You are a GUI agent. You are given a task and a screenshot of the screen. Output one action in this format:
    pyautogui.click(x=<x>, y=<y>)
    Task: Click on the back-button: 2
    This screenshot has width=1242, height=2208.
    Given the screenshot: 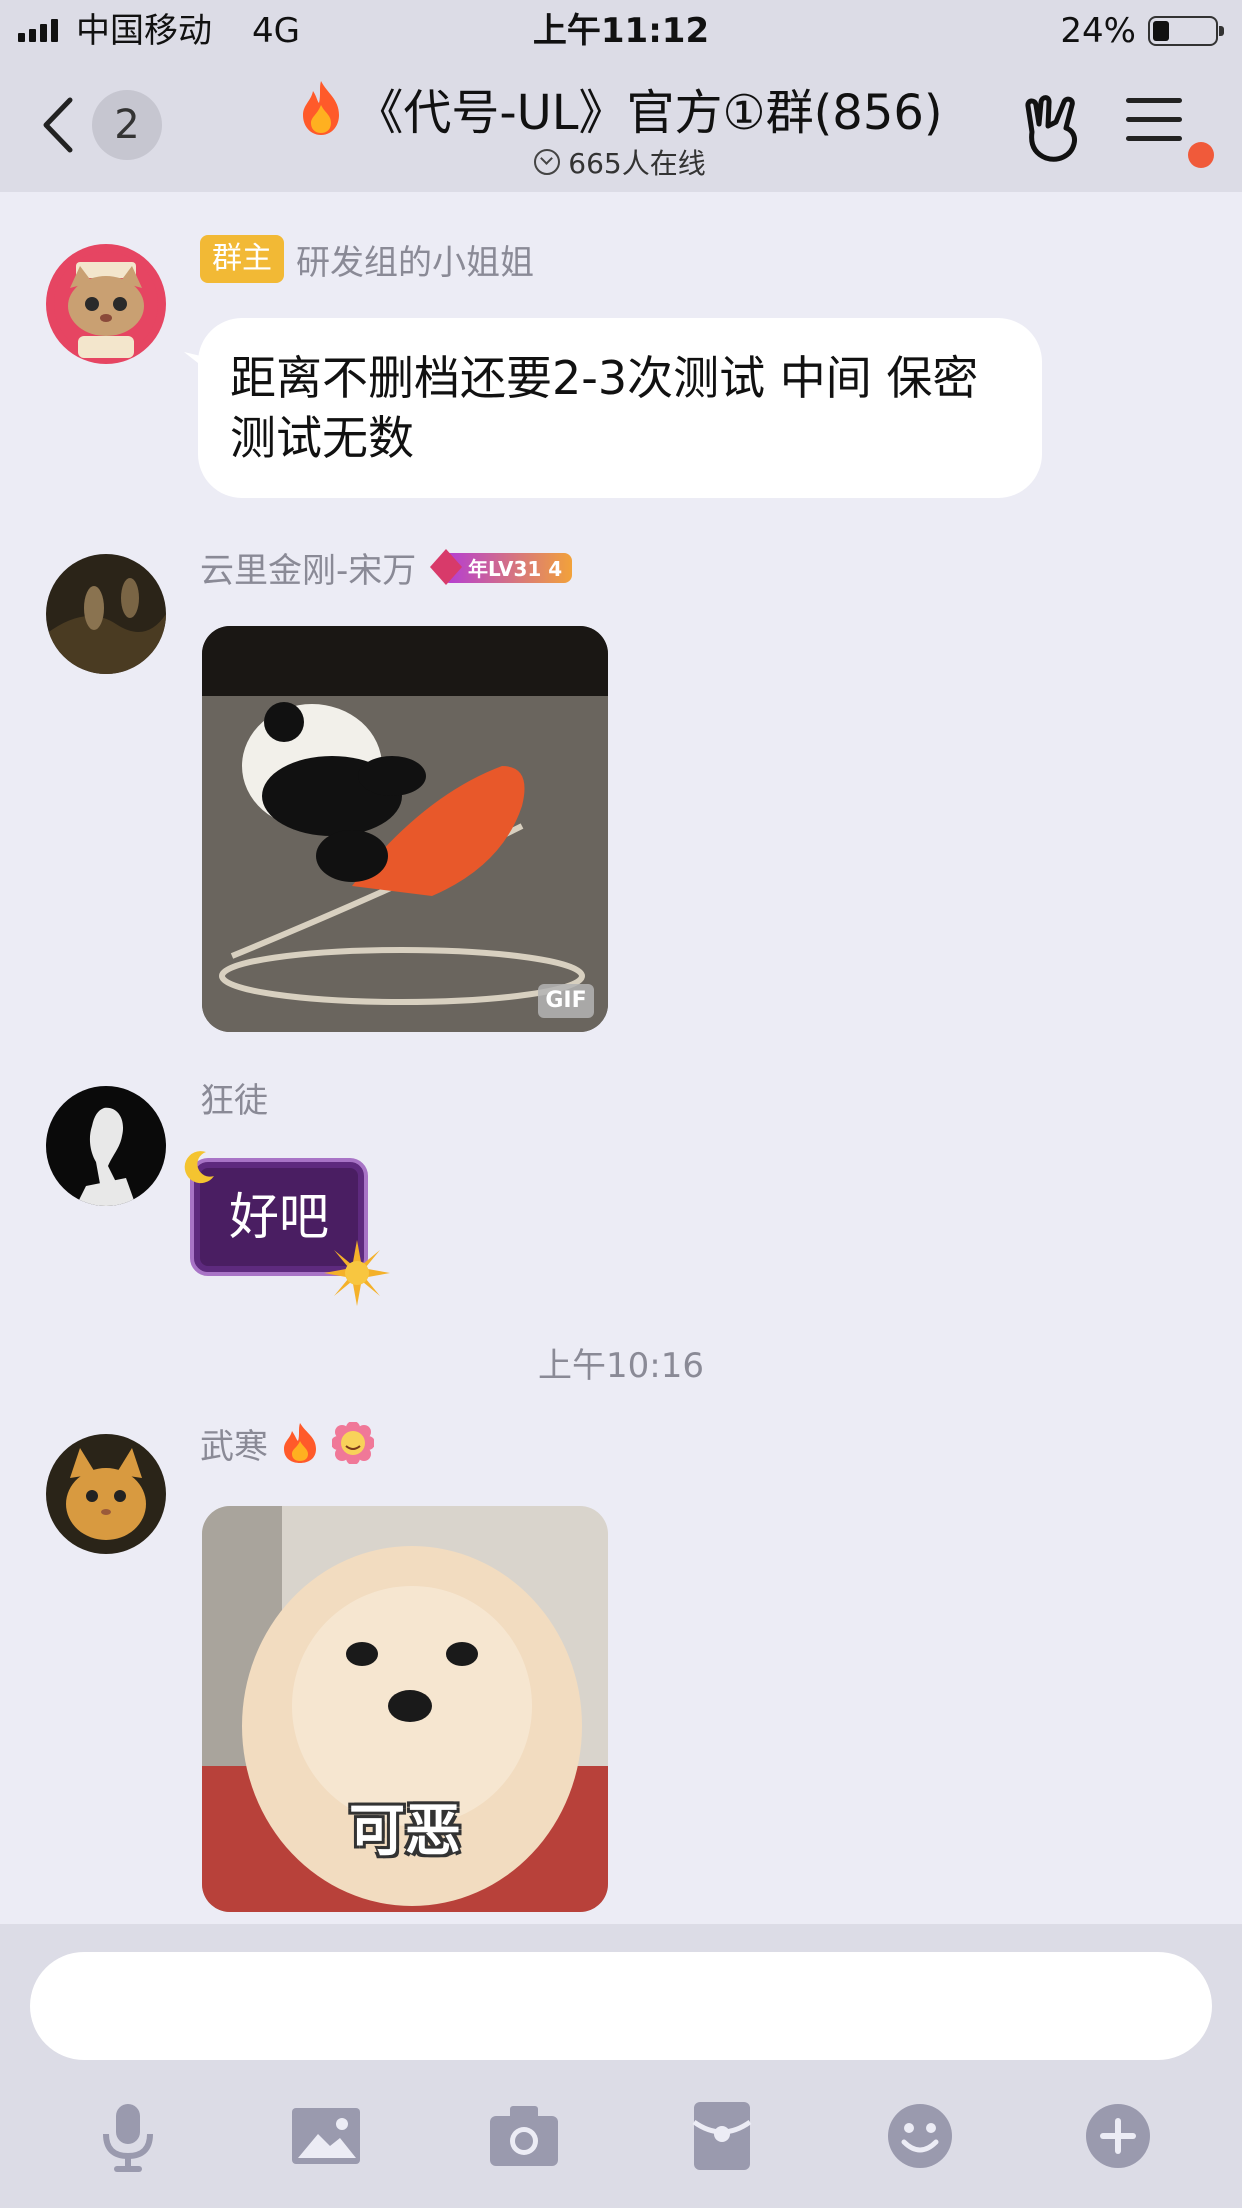 What is the action you would take?
    pyautogui.click(x=110, y=125)
    